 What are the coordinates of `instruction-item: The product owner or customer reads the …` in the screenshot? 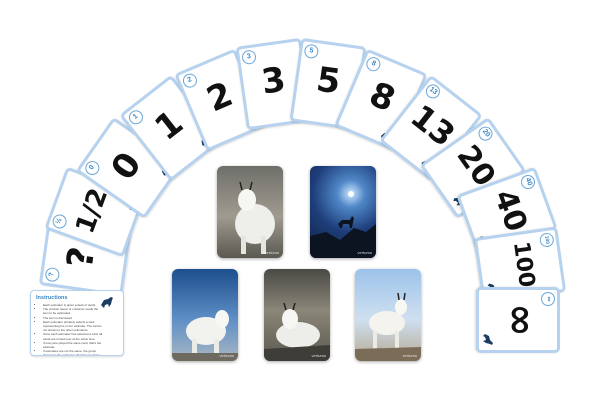 It's located at (73, 311).